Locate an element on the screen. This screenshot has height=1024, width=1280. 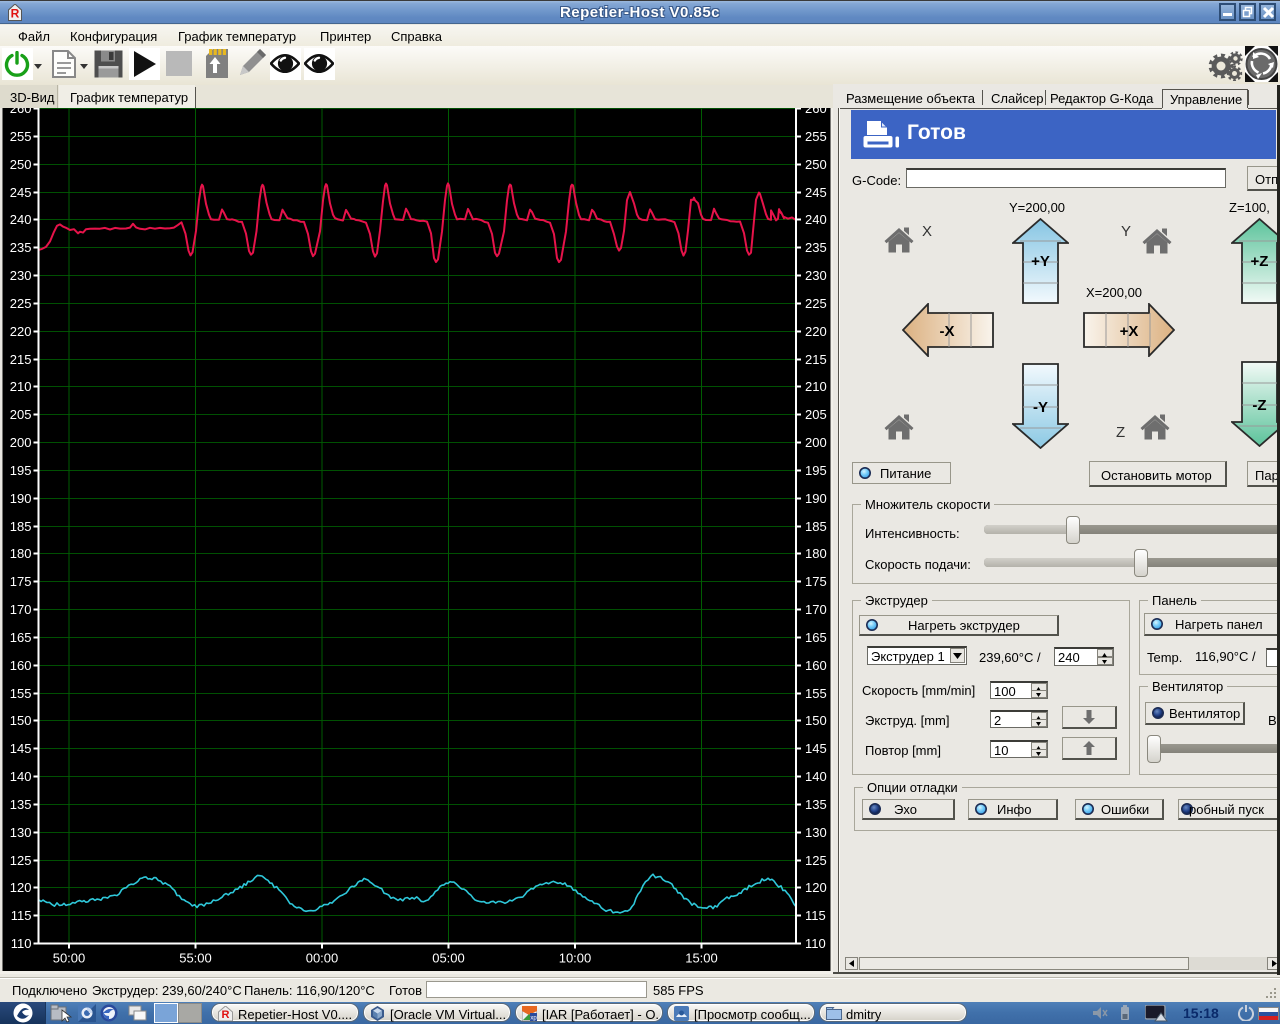
svg-text: 05:00 is located at coordinates (448, 958).